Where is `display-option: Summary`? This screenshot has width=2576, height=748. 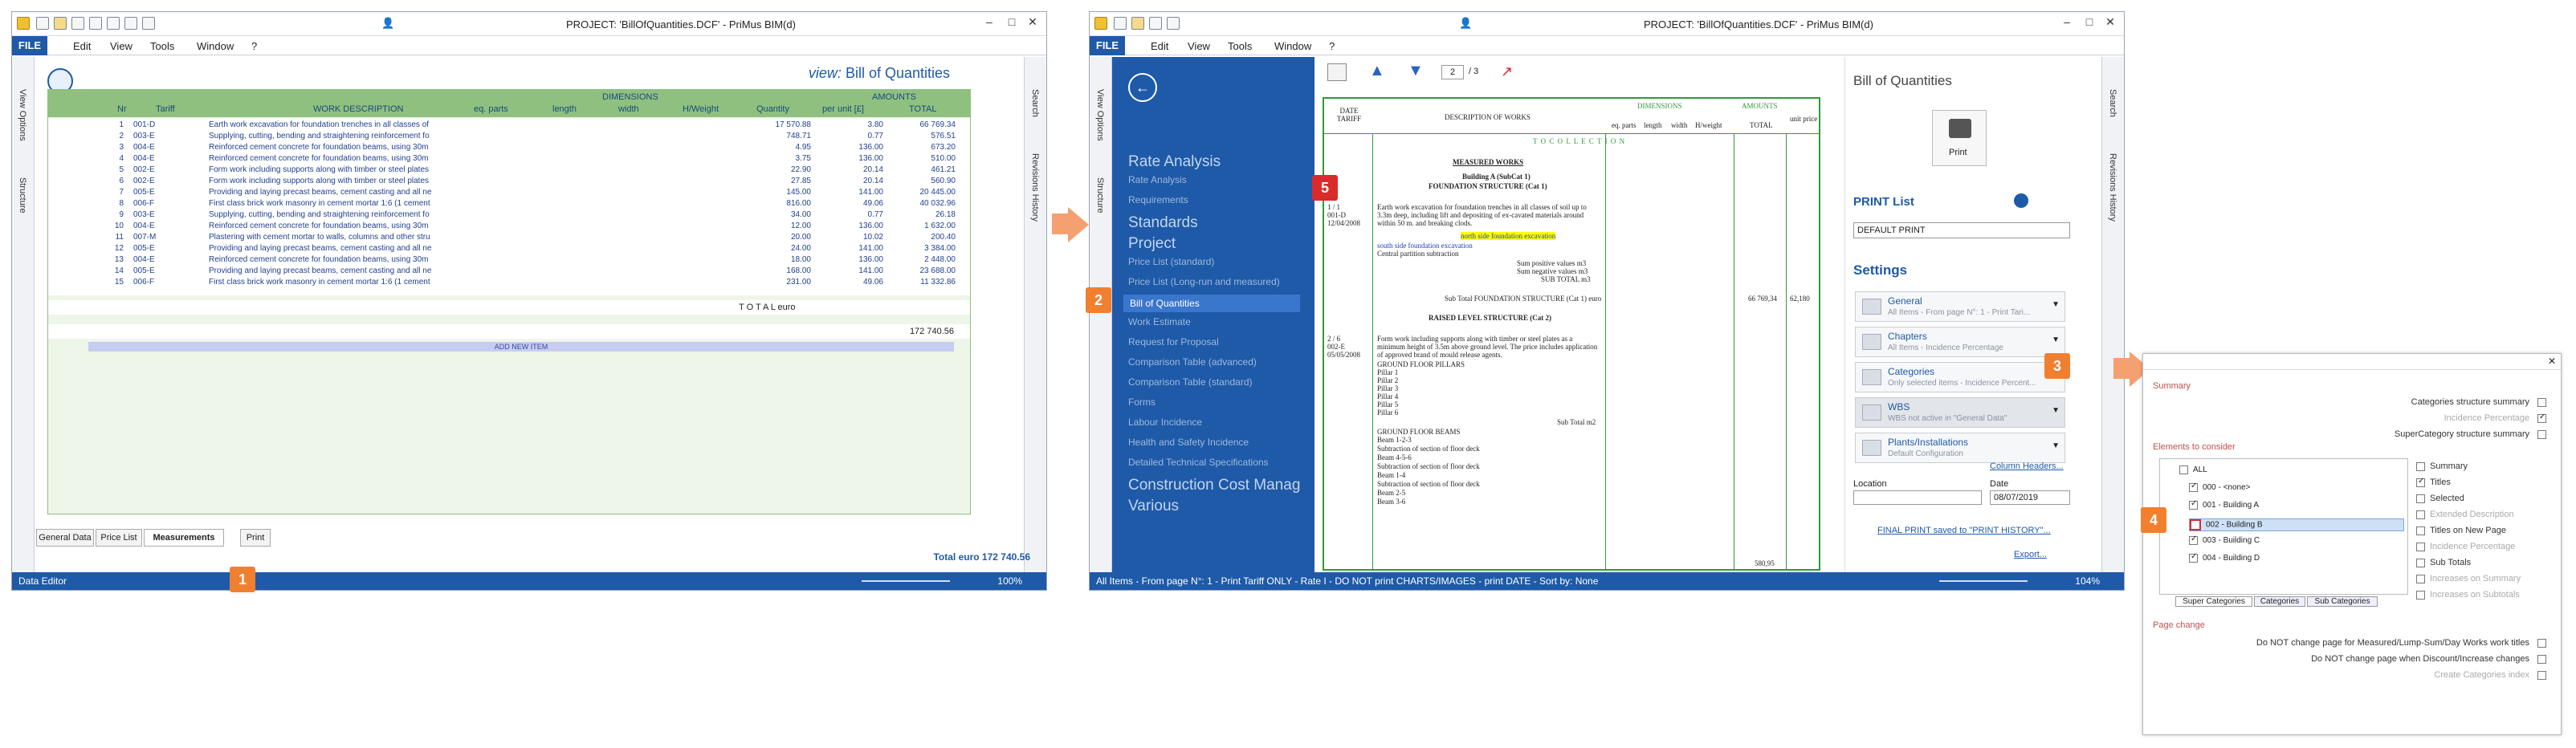 display-option: Summary is located at coordinates (2442, 466).